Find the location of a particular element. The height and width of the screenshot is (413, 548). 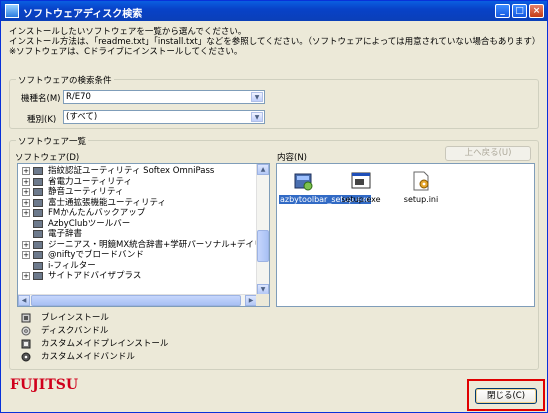

vertical-scrollbar: ▲ ▼ is located at coordinates (262, 229).